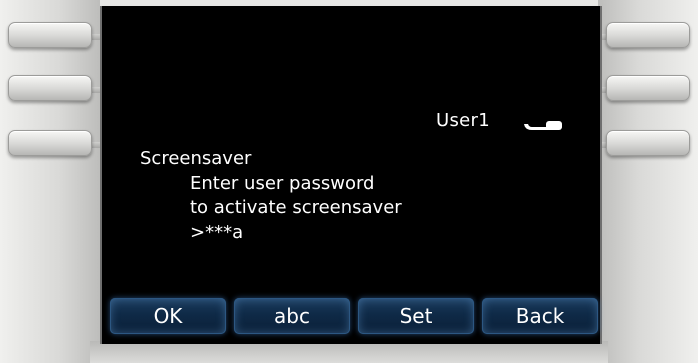  I want to click on softkey-bar: OK abc Set Back, so click(355, 318).